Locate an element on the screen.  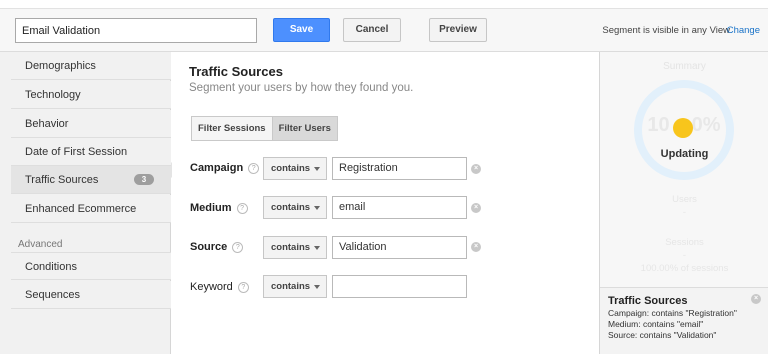
sidebar-item-behavior: Behavior is located at coordinates (91, 124).